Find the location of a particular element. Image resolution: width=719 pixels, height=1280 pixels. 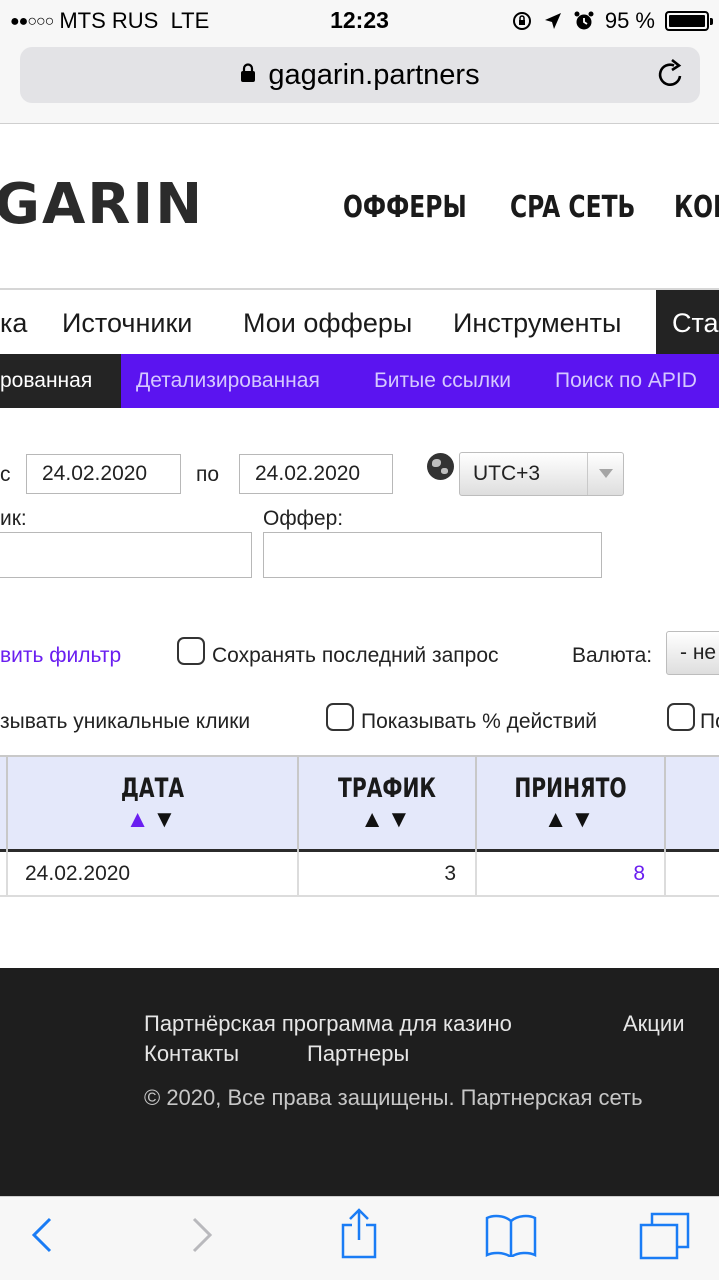

browser-address-area: gagarin.partners is located at coordinates (359, 82).